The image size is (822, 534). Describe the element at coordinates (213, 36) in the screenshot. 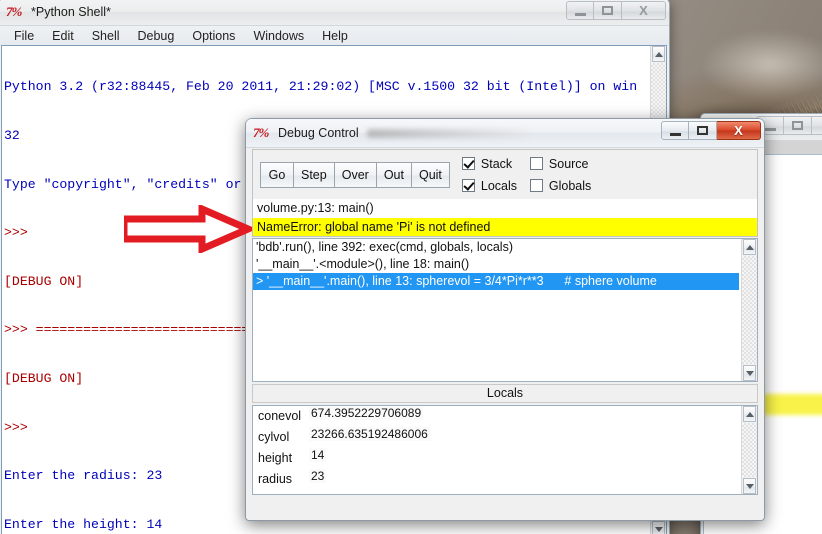

I see `menu-item-options: Options` at that location.